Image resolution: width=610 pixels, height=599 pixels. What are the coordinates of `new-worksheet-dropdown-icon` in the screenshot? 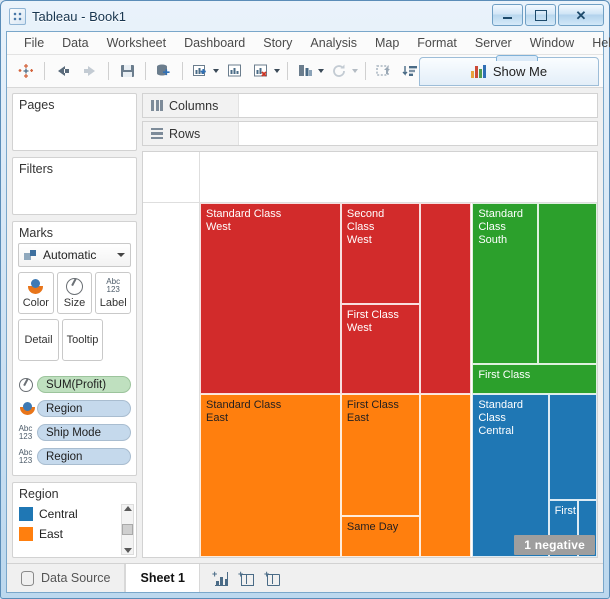 It's located at (216, 71).